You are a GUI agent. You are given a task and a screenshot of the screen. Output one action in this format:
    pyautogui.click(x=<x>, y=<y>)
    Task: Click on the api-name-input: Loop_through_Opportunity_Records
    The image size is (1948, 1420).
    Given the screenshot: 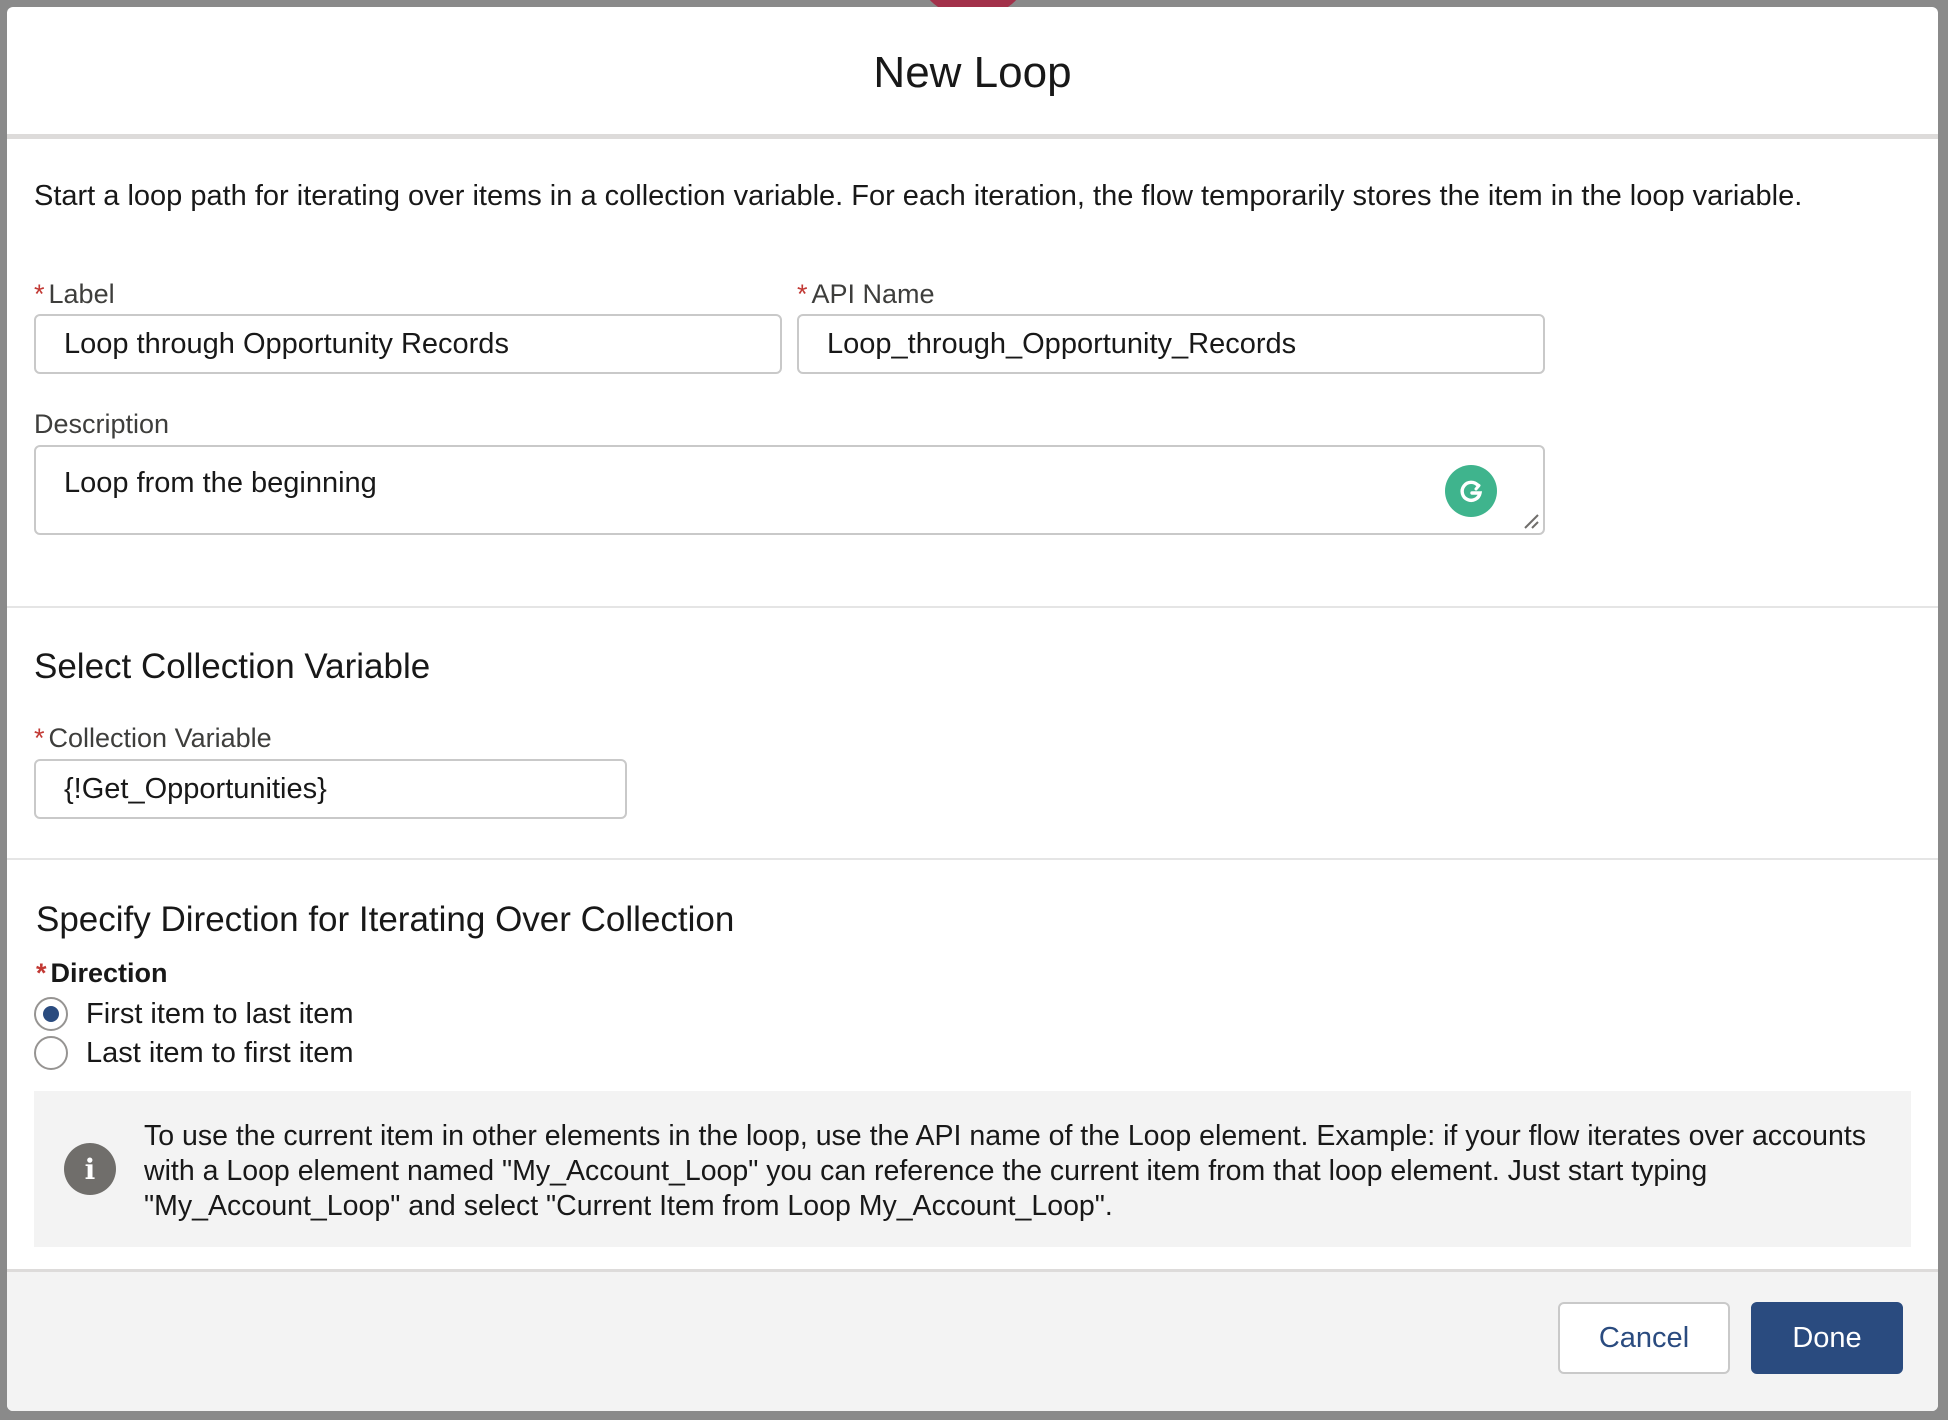 What is the action you would take?
    pyautogui.click(x=1171, y=344)
    